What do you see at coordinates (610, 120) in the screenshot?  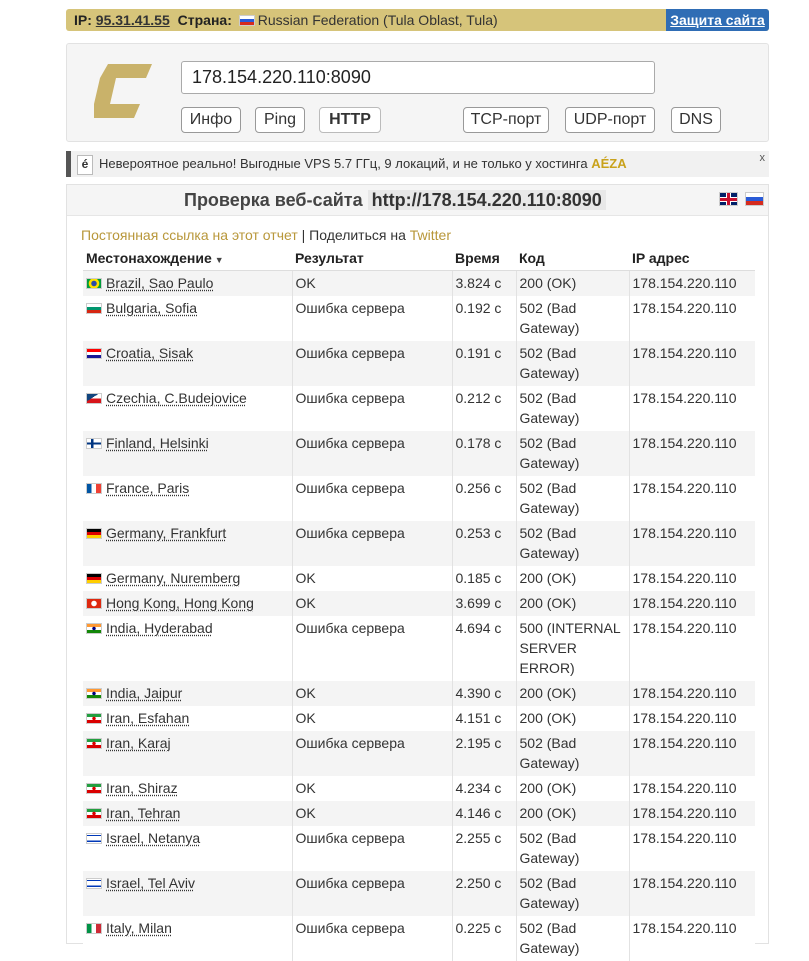 I see `udp-port-button: UDP-порт` at bounding box center [610, 120].